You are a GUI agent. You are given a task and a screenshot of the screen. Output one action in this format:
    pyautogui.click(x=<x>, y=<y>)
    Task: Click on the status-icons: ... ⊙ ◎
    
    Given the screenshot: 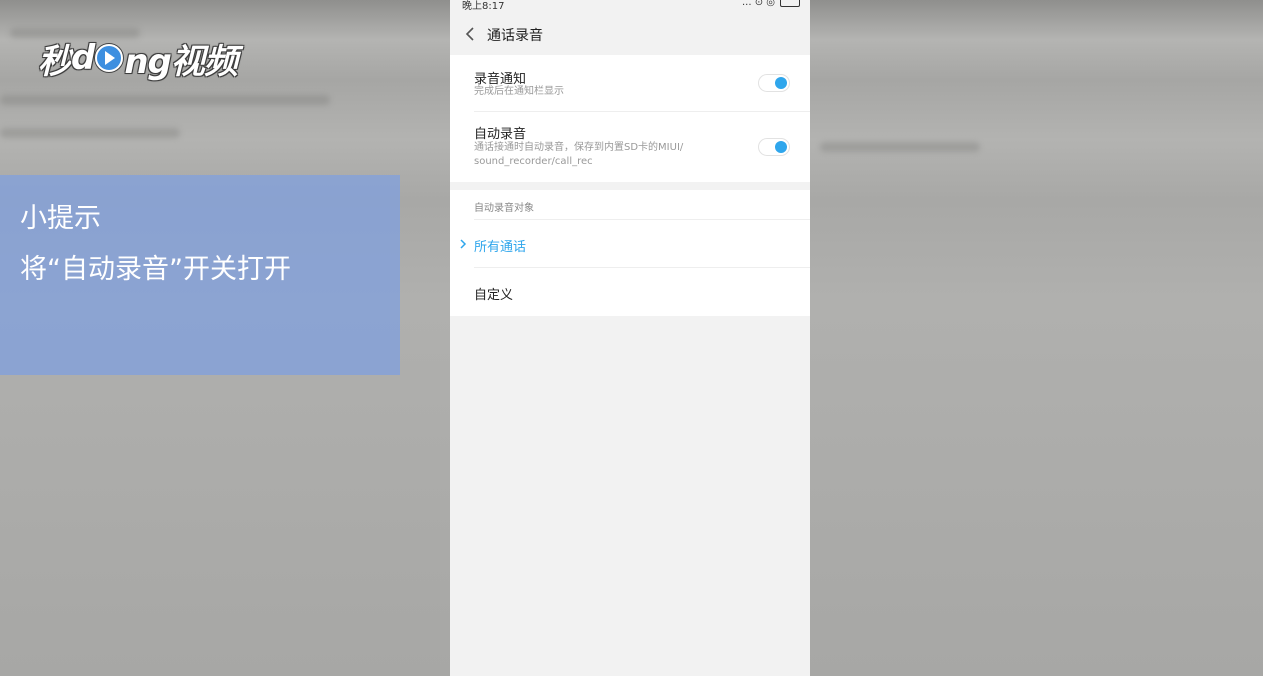 What is the action you would take?
    pyautogui.click(x=771, y=4)
    